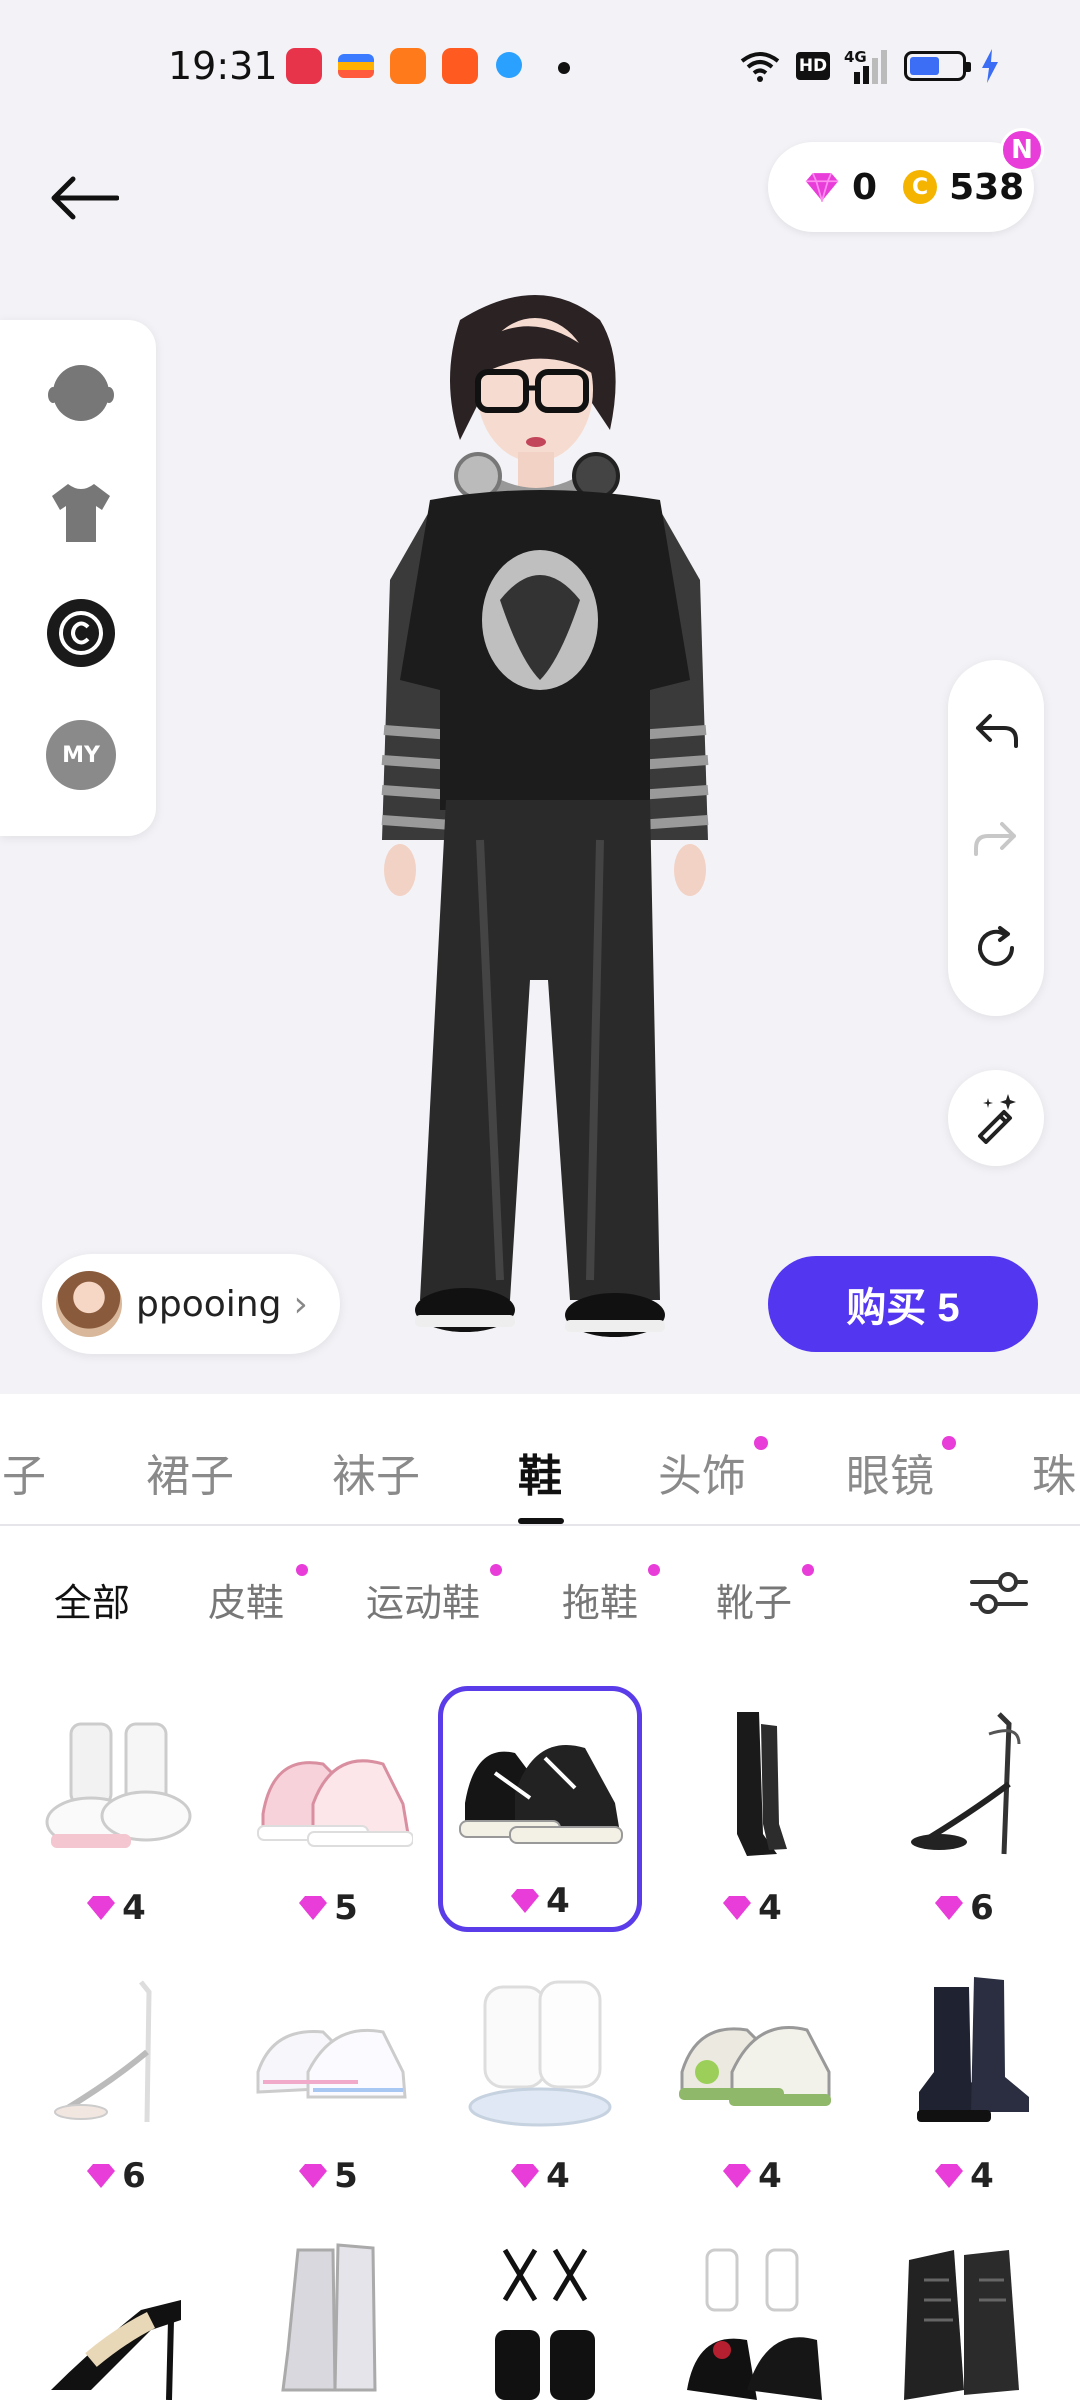 The image size is (1080, 2400). I want to click on user-chip: ppooing ›, so click(191, 1304).